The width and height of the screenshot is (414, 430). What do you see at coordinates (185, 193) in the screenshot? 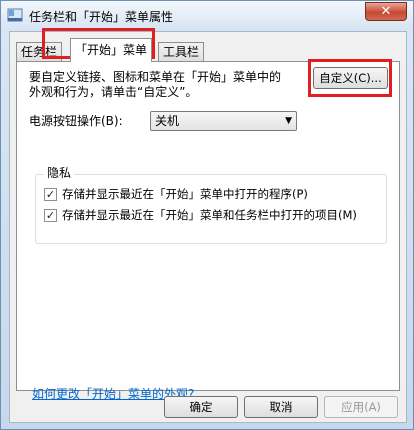
I see `recent-programs-label: 存储并显示最近在「开始」菜单中打开的程序(P)` at bounding box center [185, 193].